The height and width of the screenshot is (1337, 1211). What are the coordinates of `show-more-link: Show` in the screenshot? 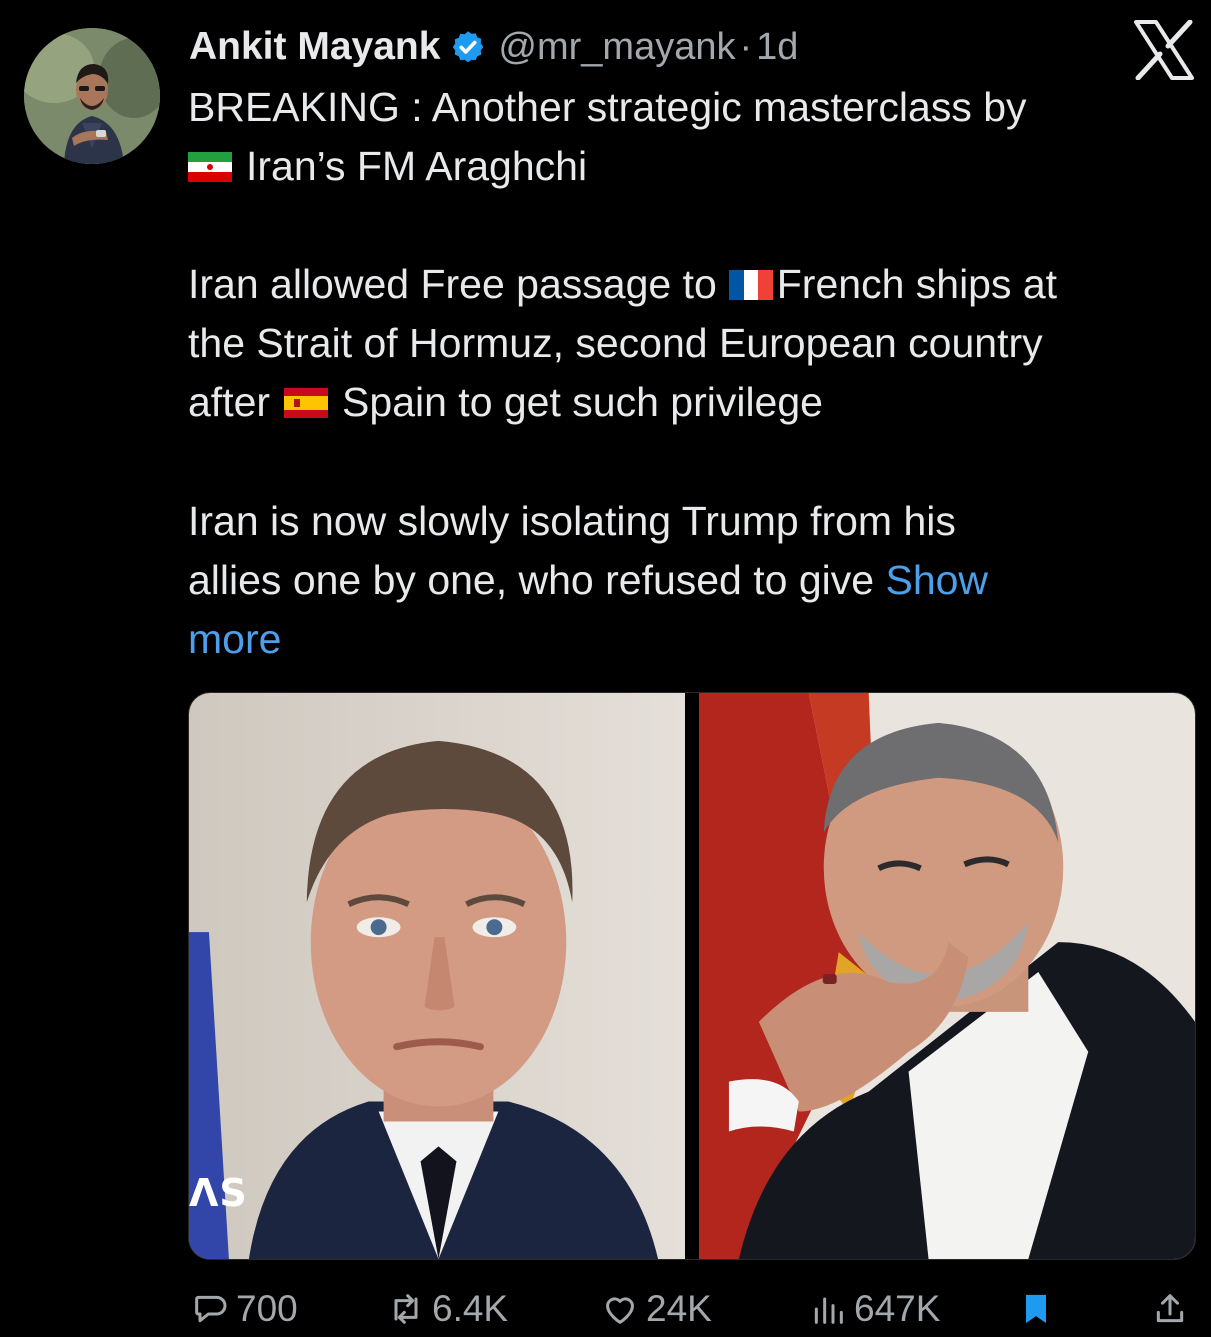 It's located at (936, 580).